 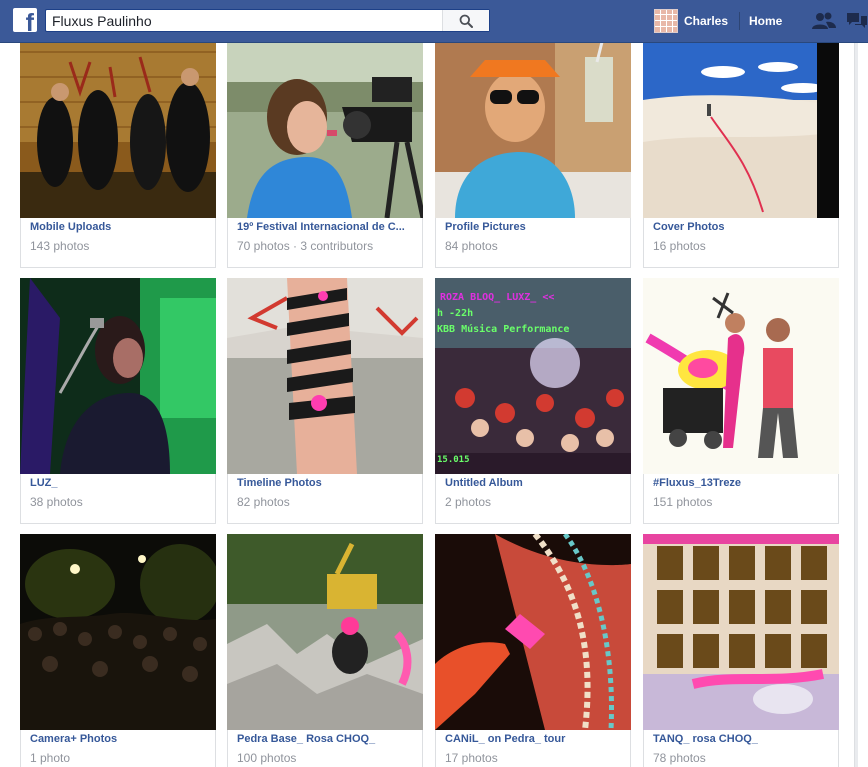 What do you see at coordinates (50, 758) in the screenshot?
I see `album-count: 1 photo` at bounding box center [50, 758].